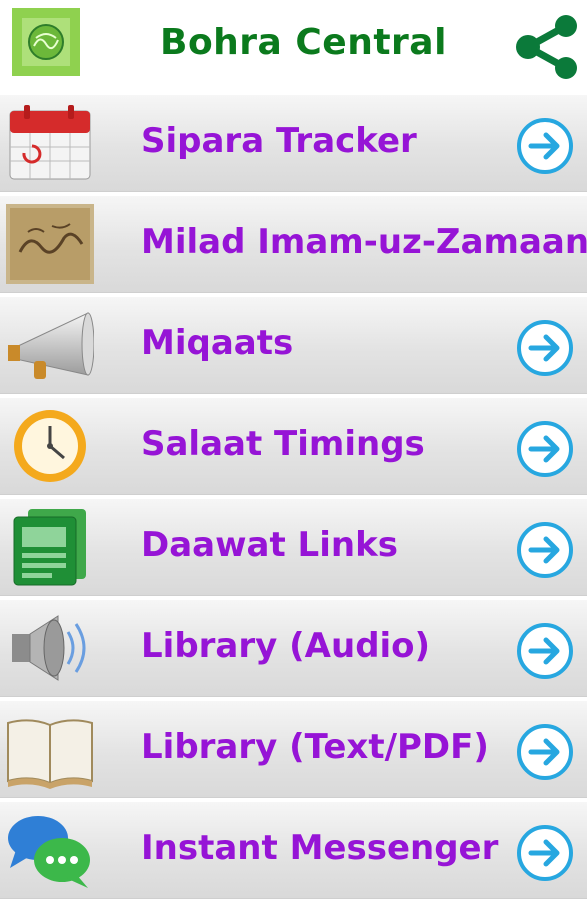 The width and height of the screenshot is (587, 903). Describe the element at coordinates (286, 646) in the screenshot. I see `menu-item-label: Library (Audio)` at that location.